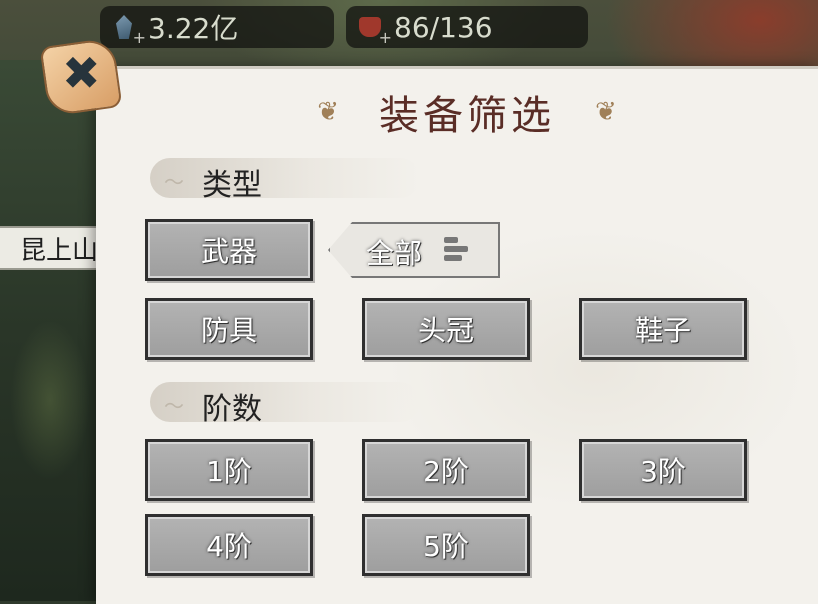 This screenshot has width=818, height=604. Describe the element at coordinates (50, 330) in the screenshot. I see `scene-strip` at that location.